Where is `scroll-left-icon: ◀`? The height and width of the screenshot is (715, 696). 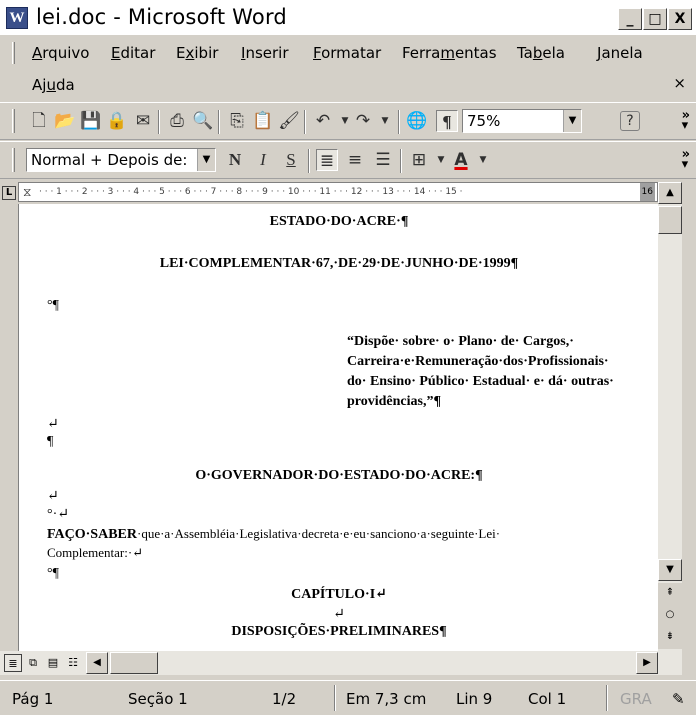 scroll-left-icon: ◀ is located at coordinates (97, 663).